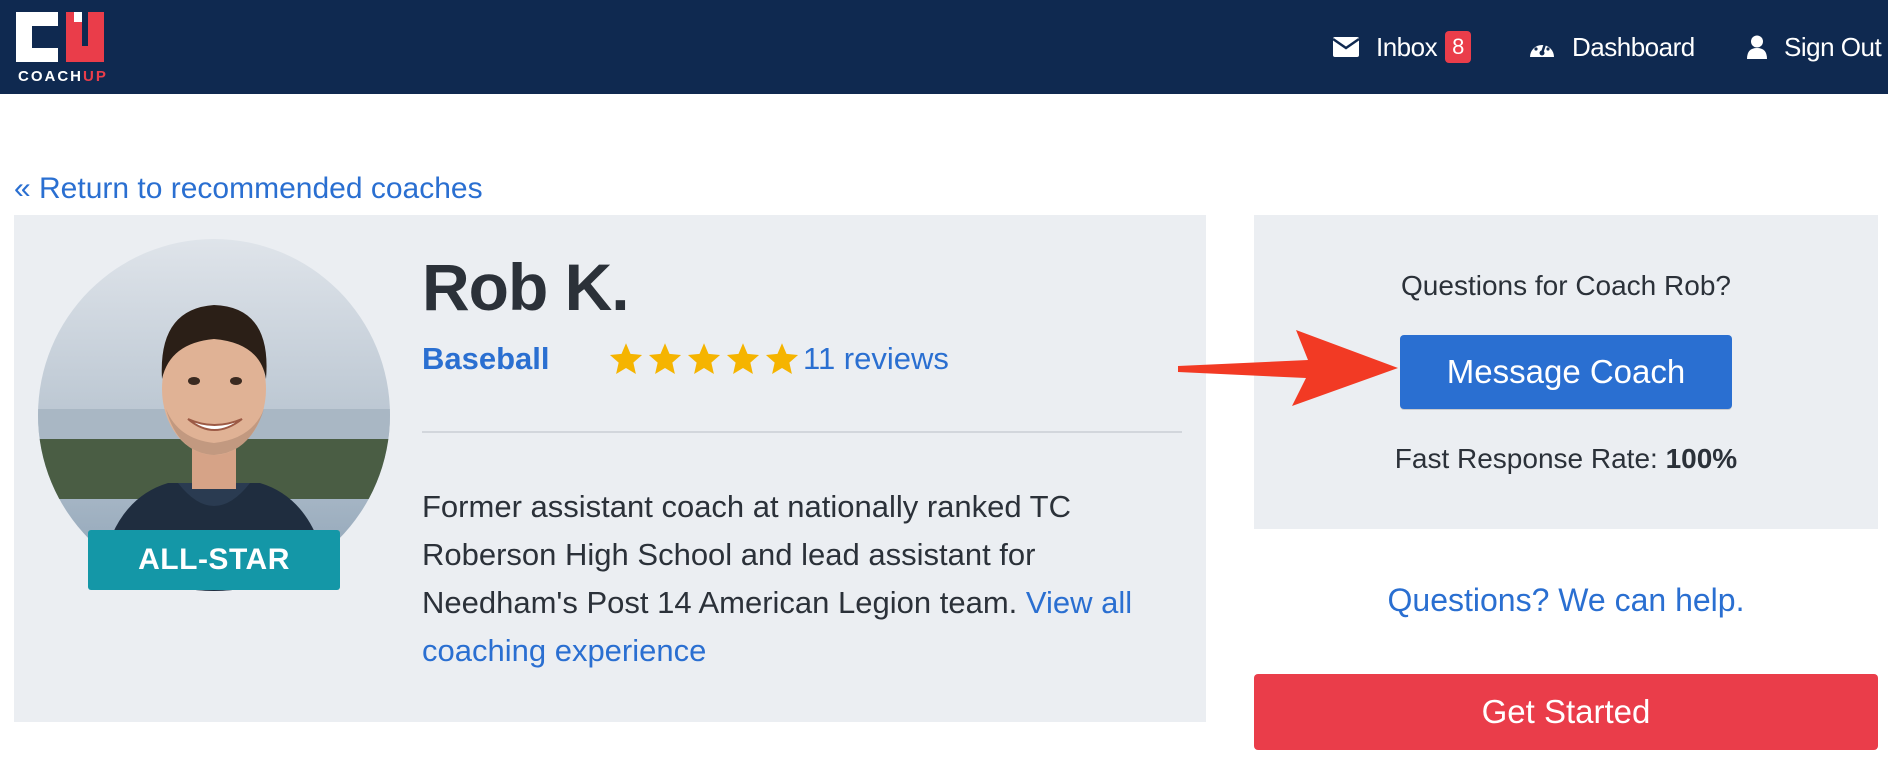  Describe the element at coordinates (248, 189) in the screenshot. I see `return-to-recommended-coaches-link: « Return to recommended coaches` at that location.